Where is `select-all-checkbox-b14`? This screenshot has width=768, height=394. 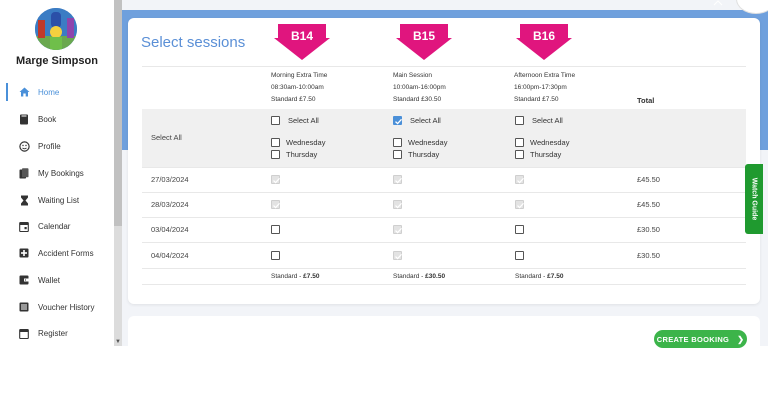 select-all-checkbox-b14 is located at coordinates (275, 120).